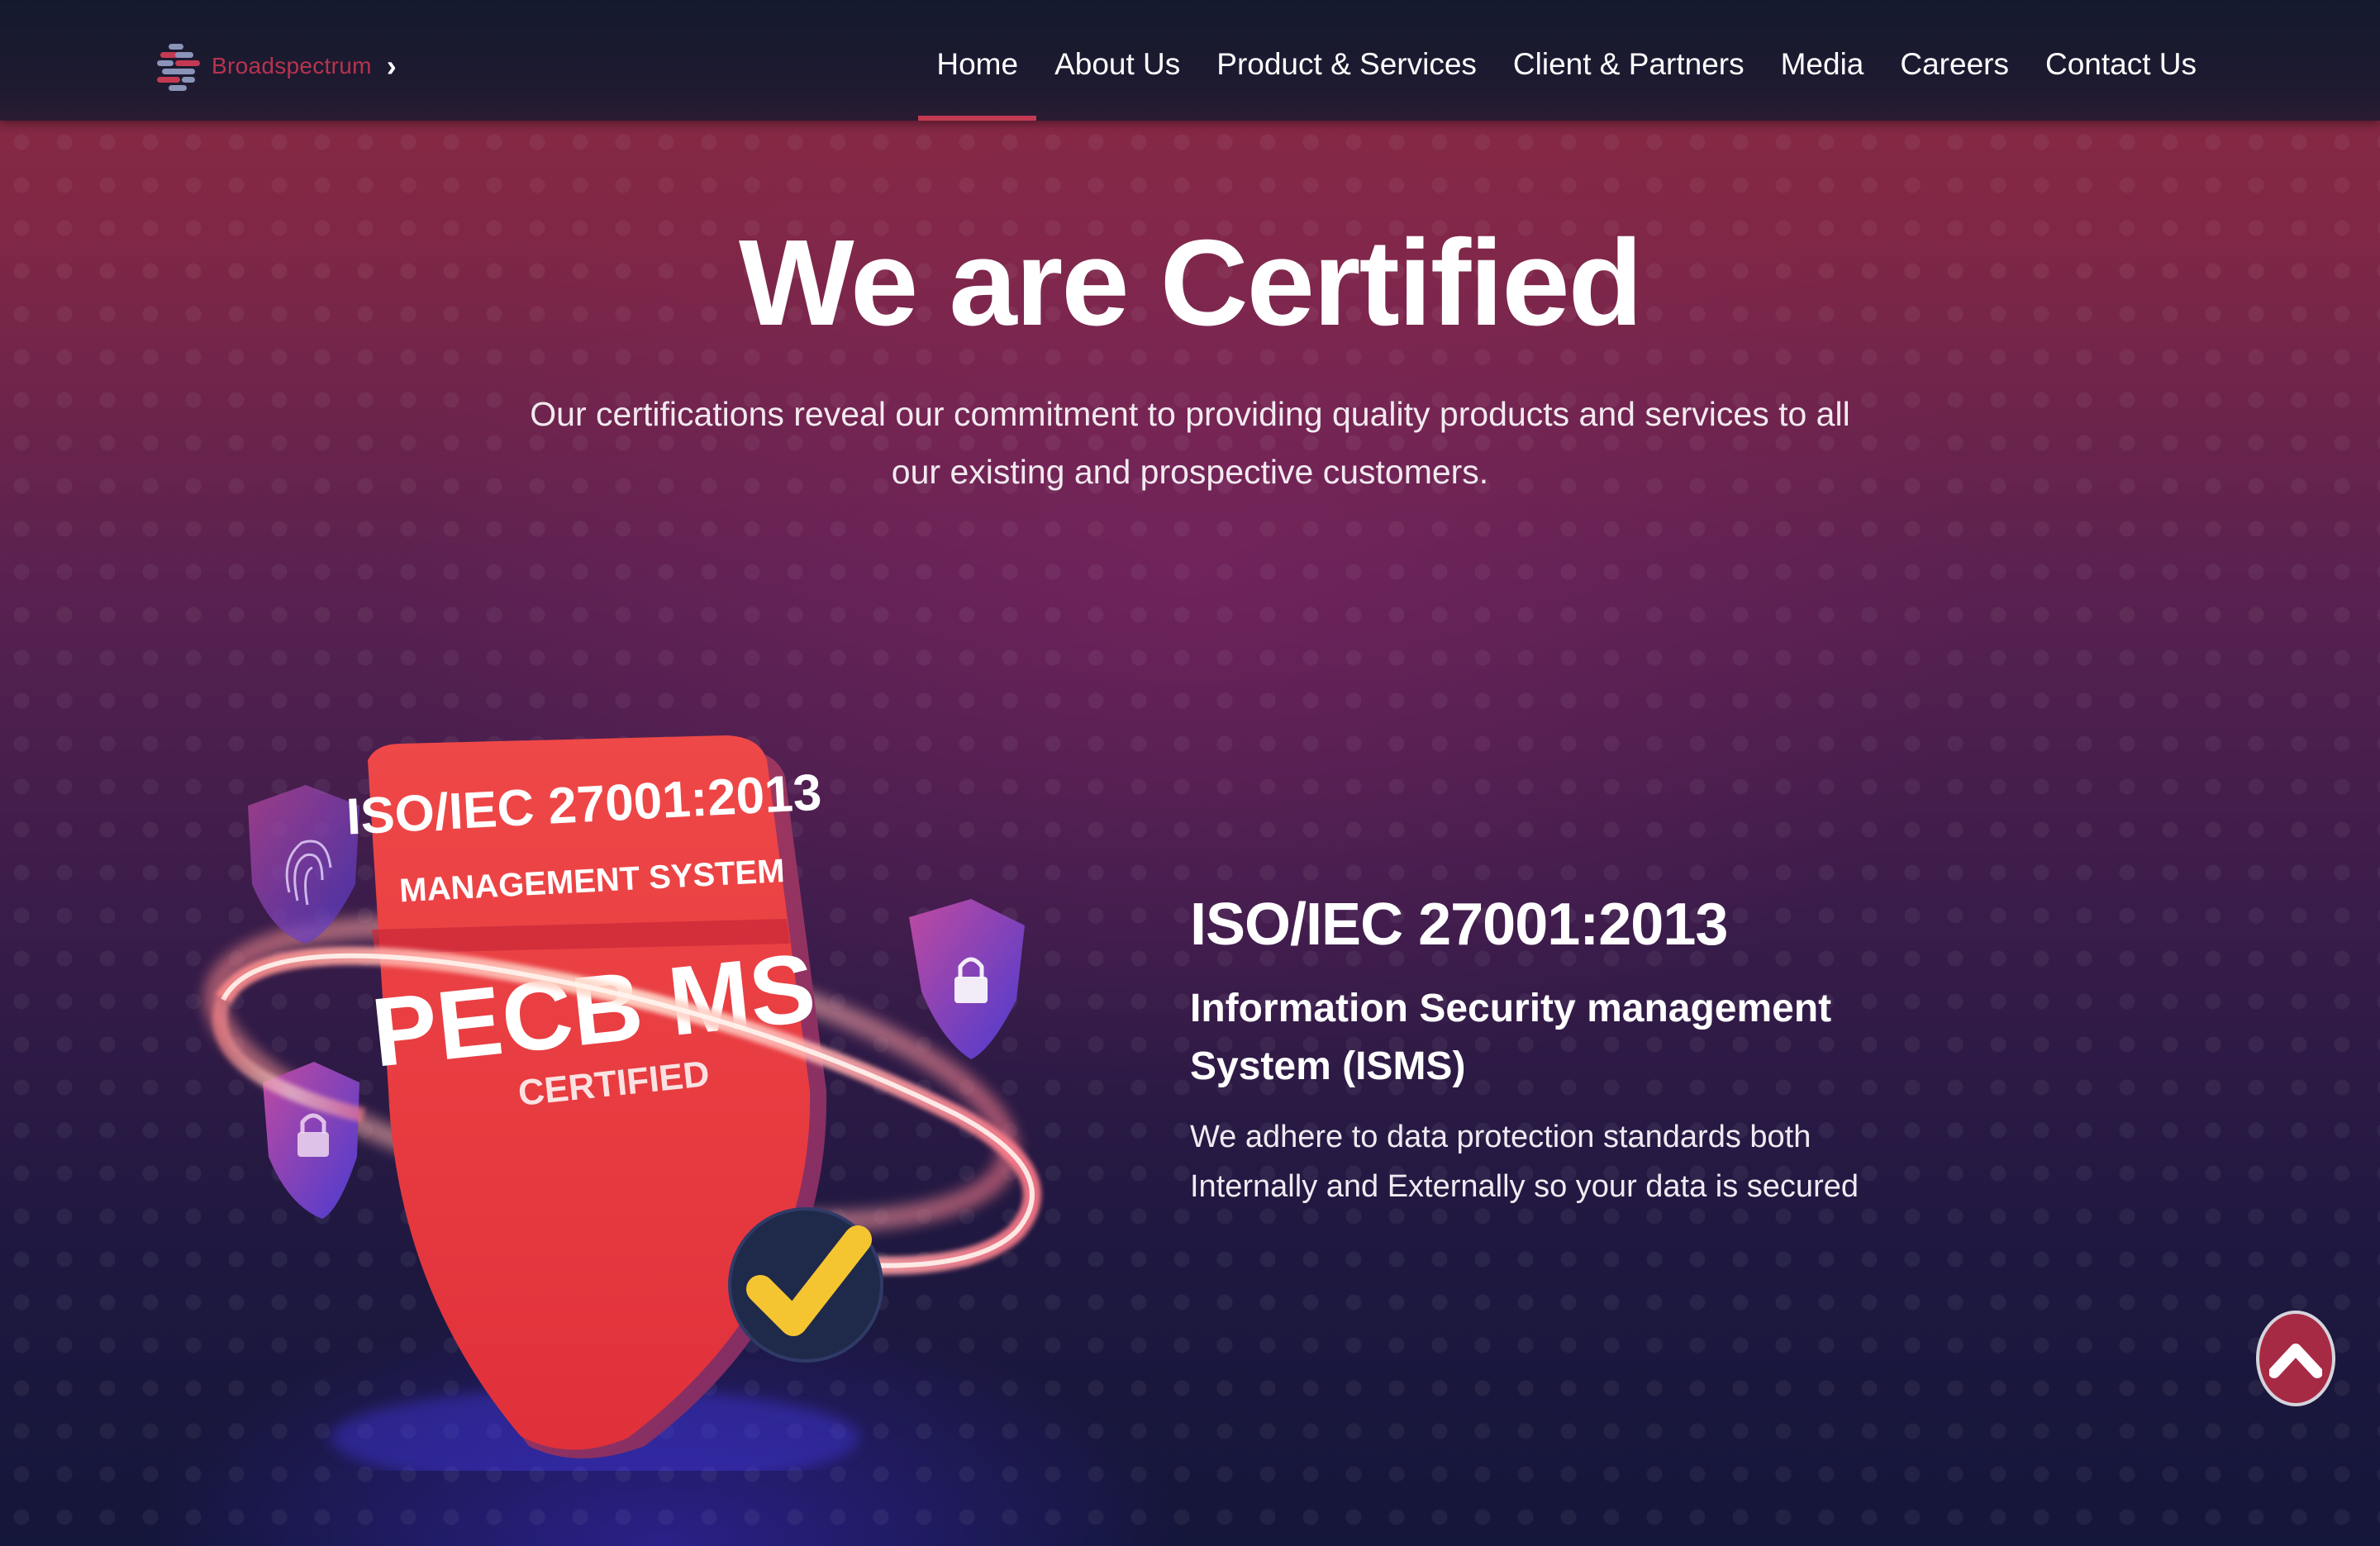 The image size is (2380, 1546). I want to click on brand-logo-icon, so click(179, 66).